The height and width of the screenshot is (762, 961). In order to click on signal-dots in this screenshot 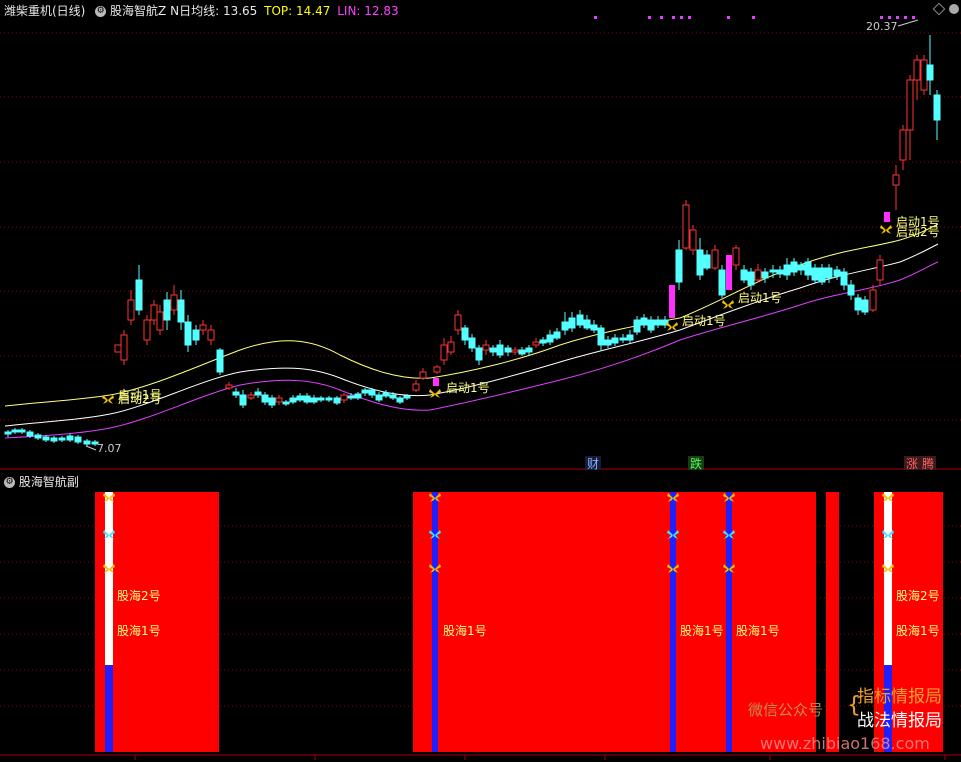, I will do `click(754, 17)`.